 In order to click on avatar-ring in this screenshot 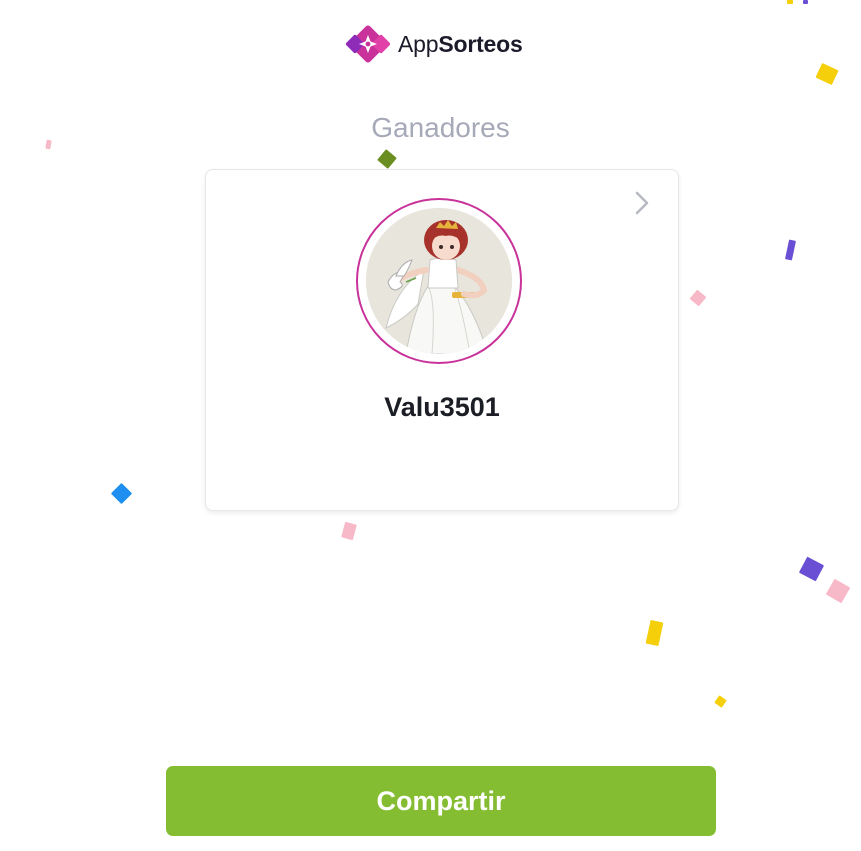, I will do `click(439, 281)`.